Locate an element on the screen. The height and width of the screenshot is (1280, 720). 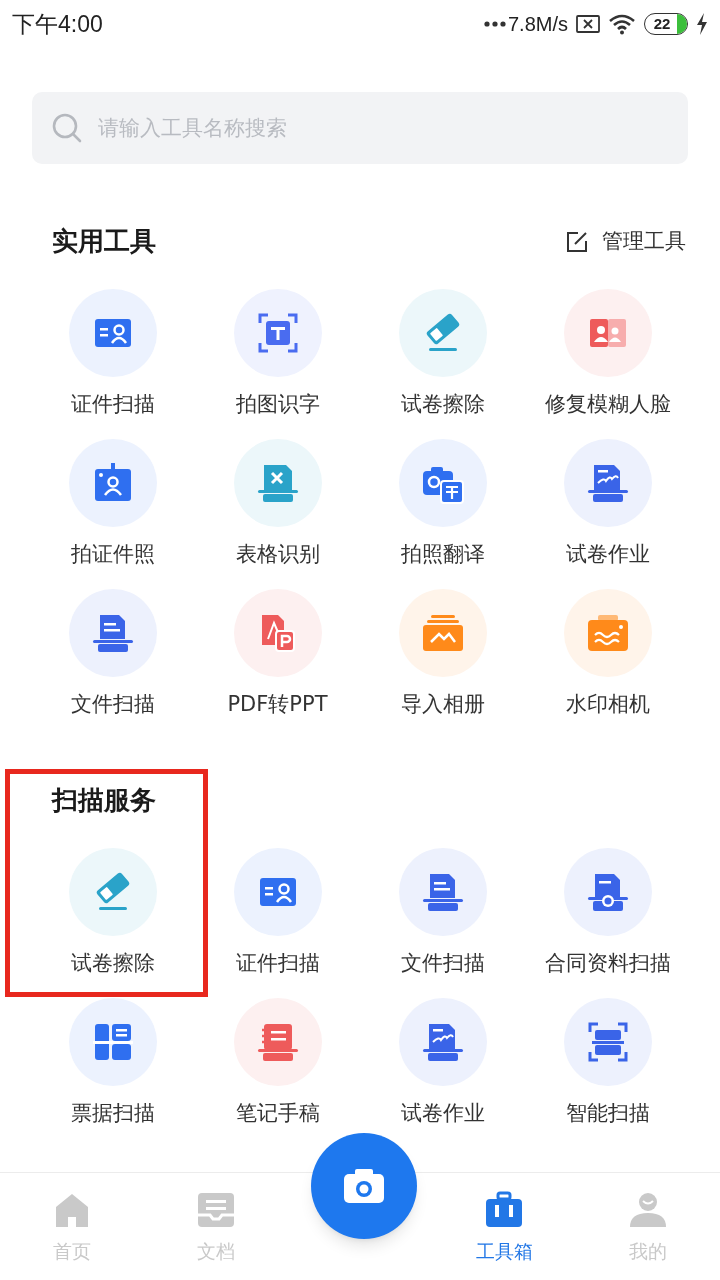
search-field: 请输入工具名称搜索 is located at coordinates (360, 128).